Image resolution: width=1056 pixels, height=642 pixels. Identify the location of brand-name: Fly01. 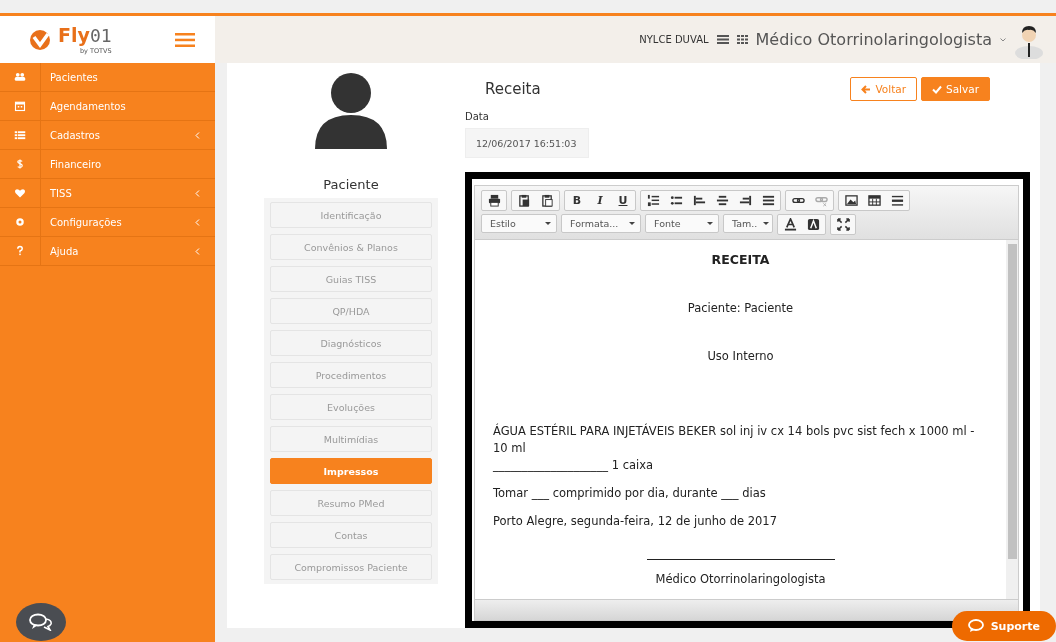
(85, 35).